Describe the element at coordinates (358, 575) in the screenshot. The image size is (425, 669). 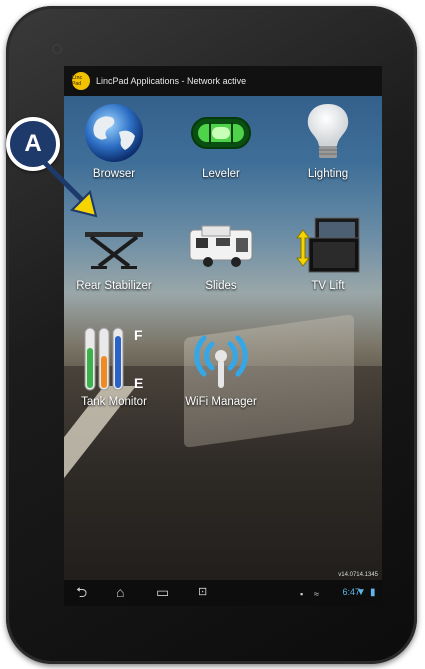
I see `version-label: v14.0714.1345` at that location.